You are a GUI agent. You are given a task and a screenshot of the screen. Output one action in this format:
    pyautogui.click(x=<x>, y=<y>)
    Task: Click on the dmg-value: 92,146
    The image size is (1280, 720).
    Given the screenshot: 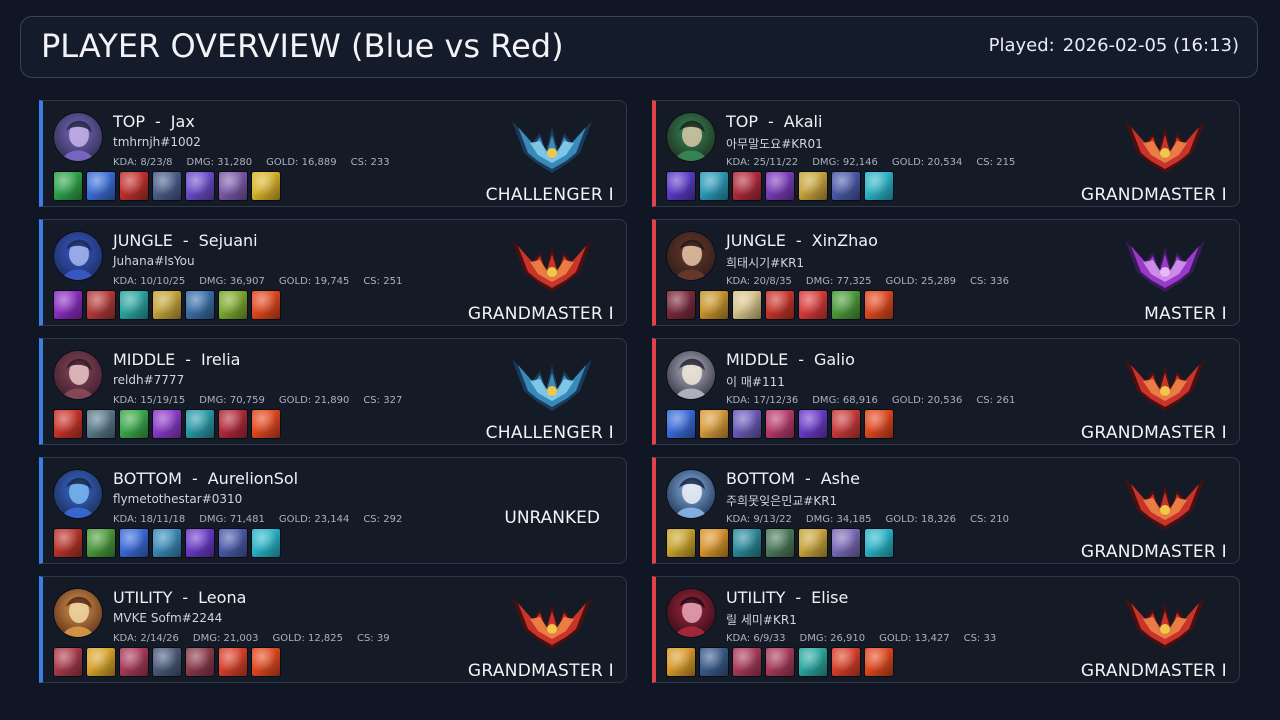 What is the action you would take?
    pyautogui.click(x=860, y=162)
    